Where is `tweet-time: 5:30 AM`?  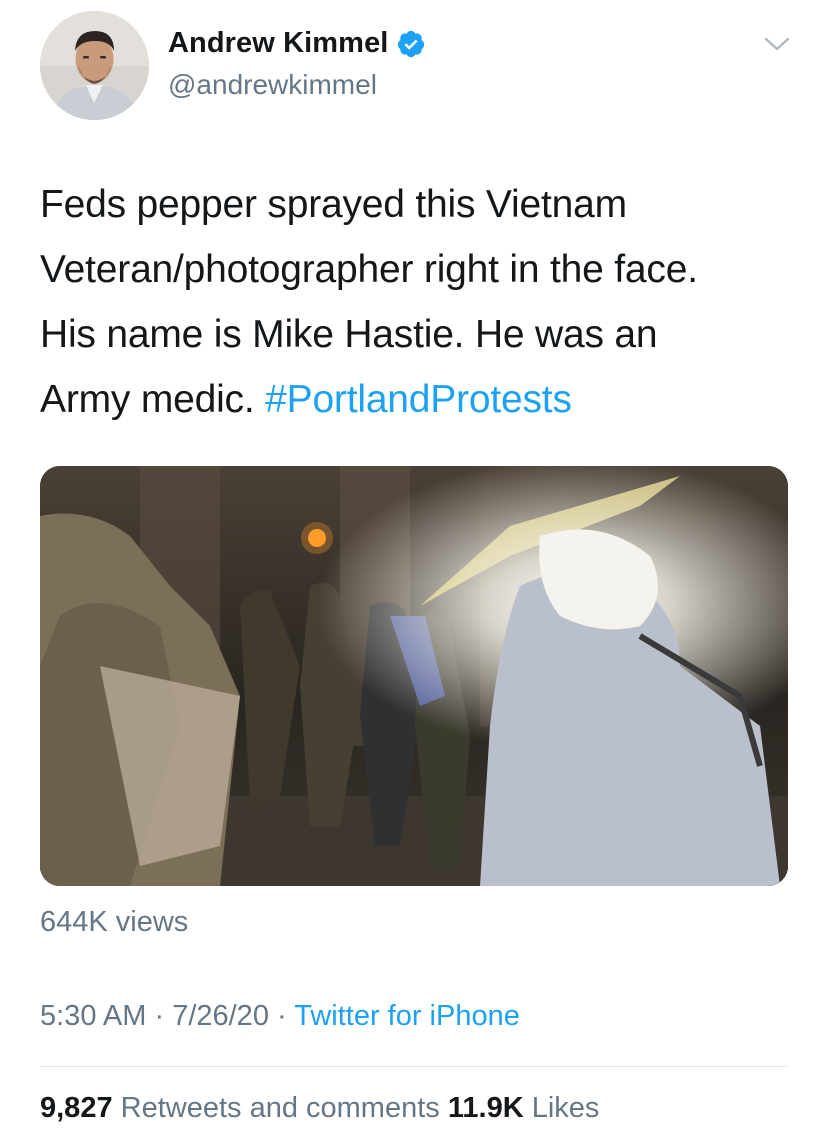 tweet-time: 5:30 AM is located at coordinates (93, 1016).